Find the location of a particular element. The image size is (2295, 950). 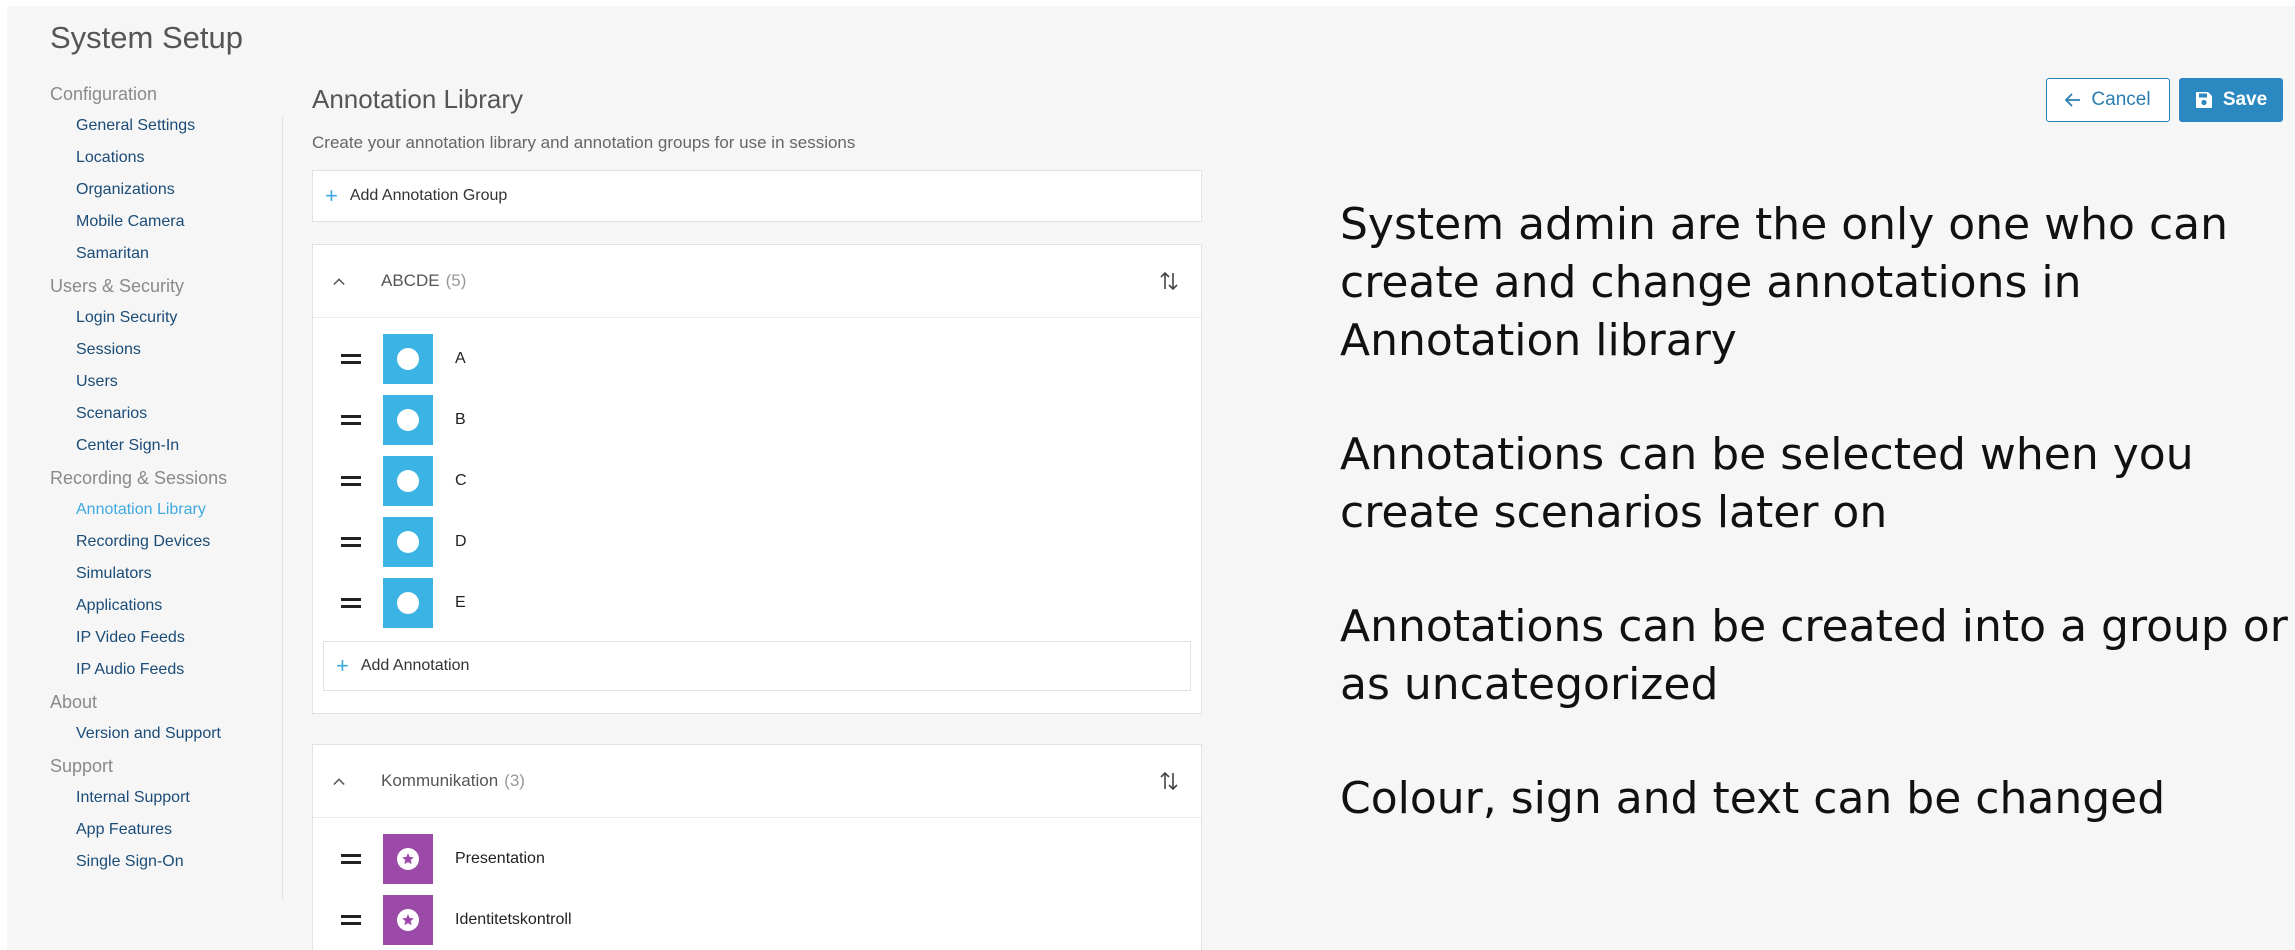

sidebar-item-single-sign-on: Single Sign-On is located at coordinates (165, 862).